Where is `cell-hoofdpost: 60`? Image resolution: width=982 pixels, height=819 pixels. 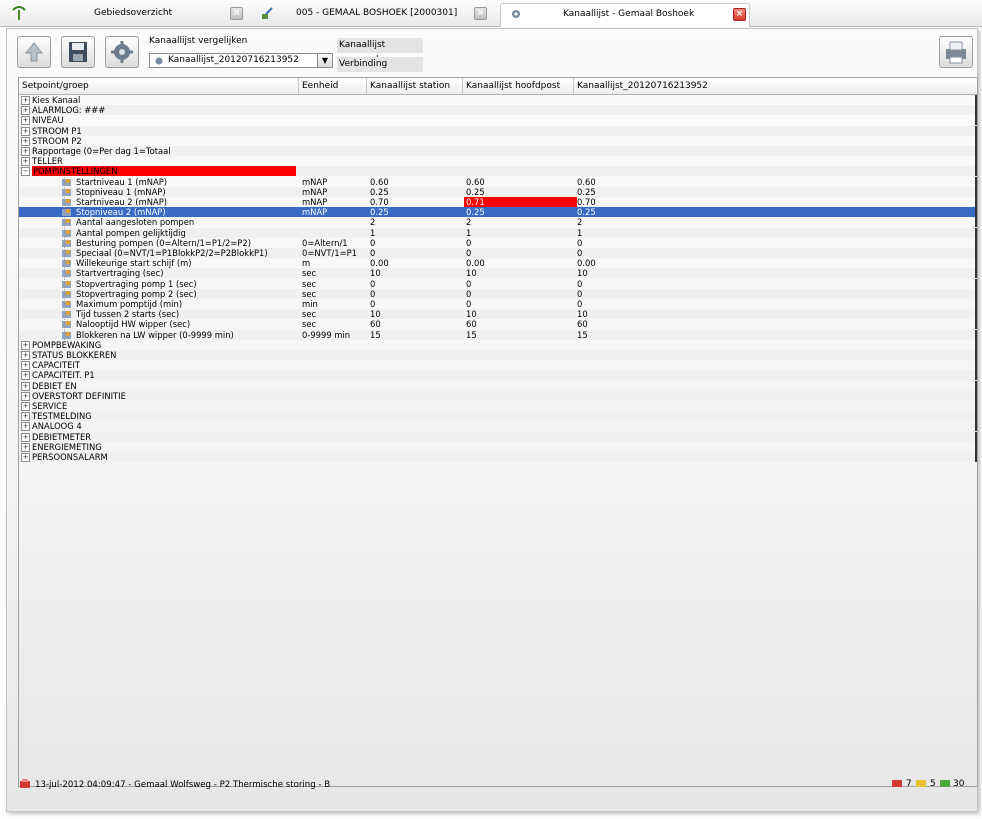
cell-hoofdpost: 60 is located at coordinates (471, 324).